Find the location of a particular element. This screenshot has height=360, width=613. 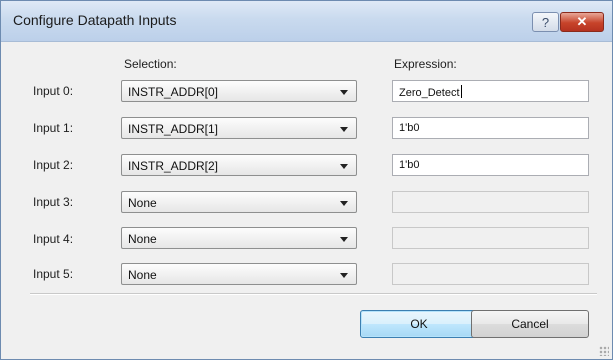

separator is located at coordinates (313, 294).